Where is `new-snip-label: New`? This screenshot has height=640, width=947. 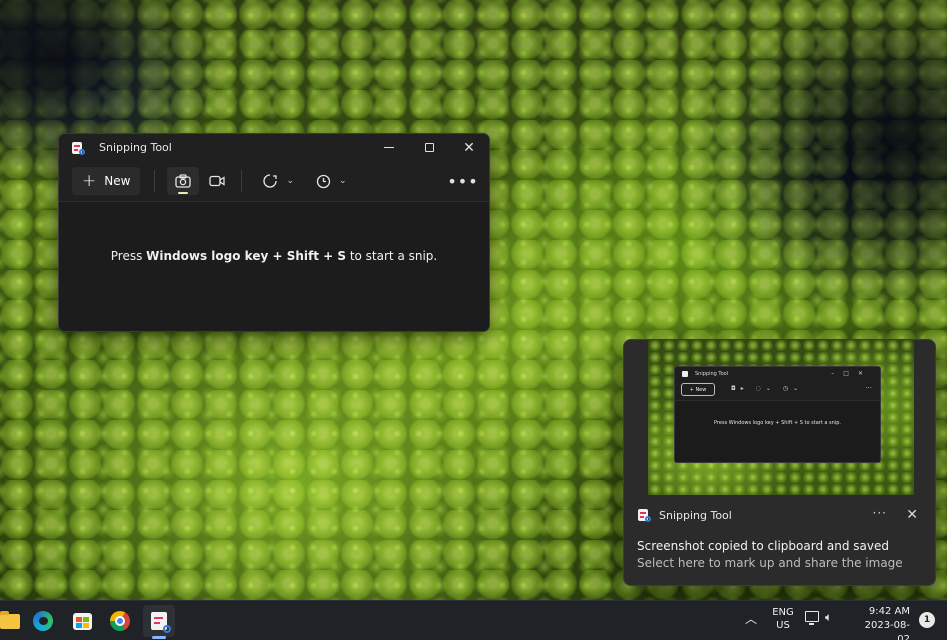
new-snip-label: New is located at coordinates (117, 181).